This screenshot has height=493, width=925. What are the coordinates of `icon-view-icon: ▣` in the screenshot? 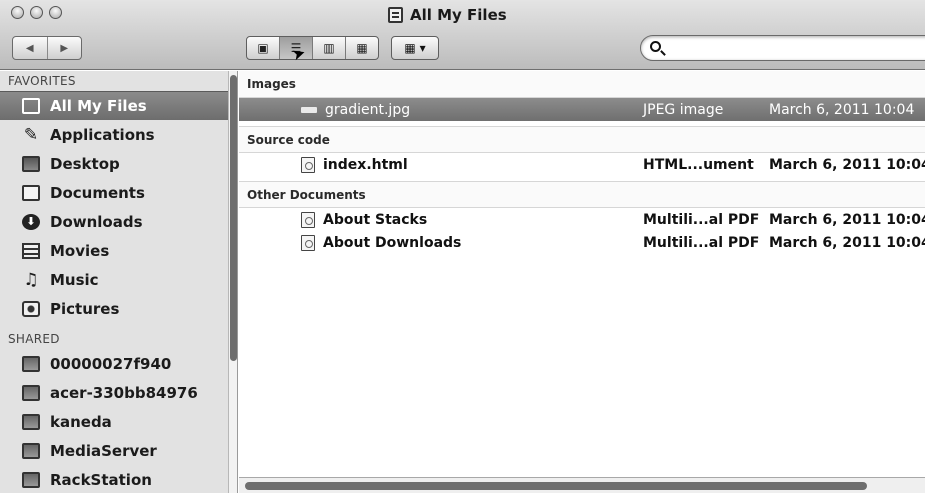 It's located at (263, 48).